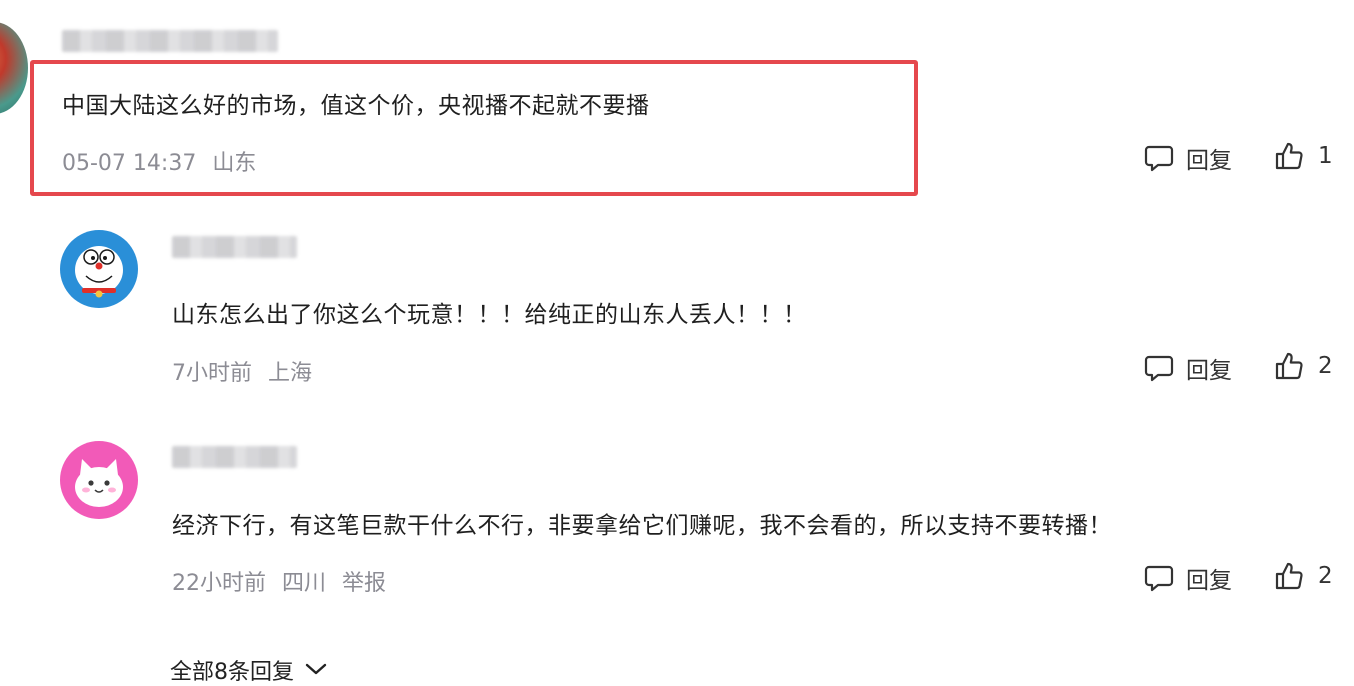 Image resolution: width=1354 pixels, height=686 pixels. I want to click on comment-time: 22小时前, so click(219, 583).